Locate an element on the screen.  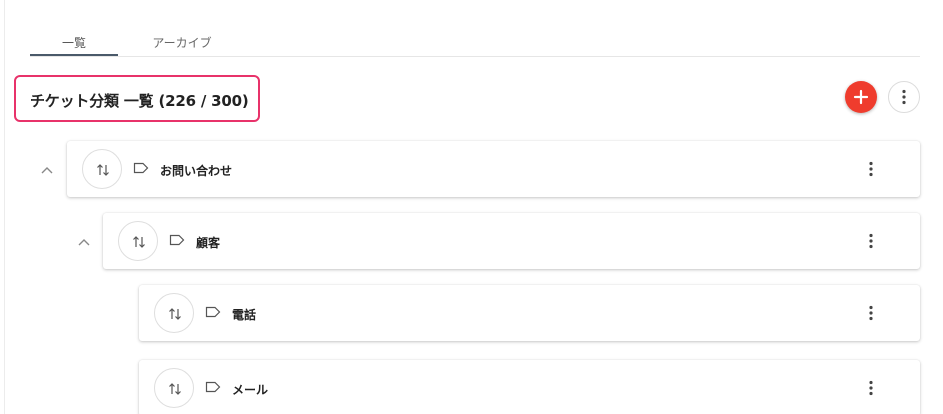
collapse-toggle-customer is located at coordinates (84, 242).